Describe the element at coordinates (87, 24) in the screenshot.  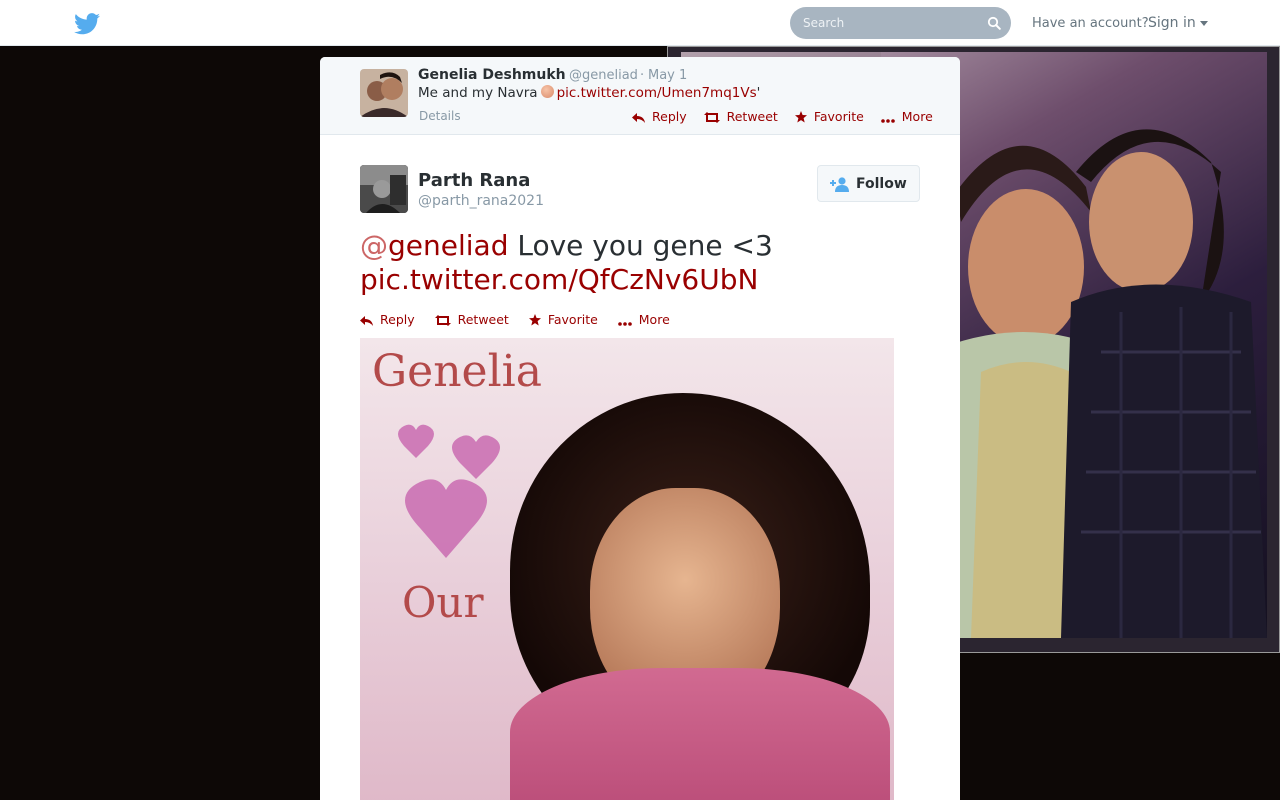
I see `twitter-bird-icon` at that location.